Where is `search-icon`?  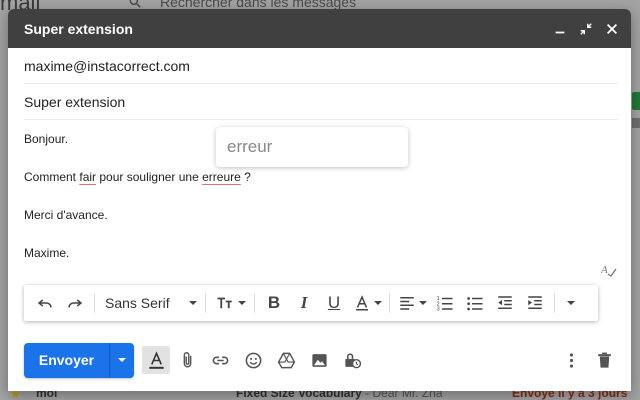
search-icon is located at coordinates (135, 4).